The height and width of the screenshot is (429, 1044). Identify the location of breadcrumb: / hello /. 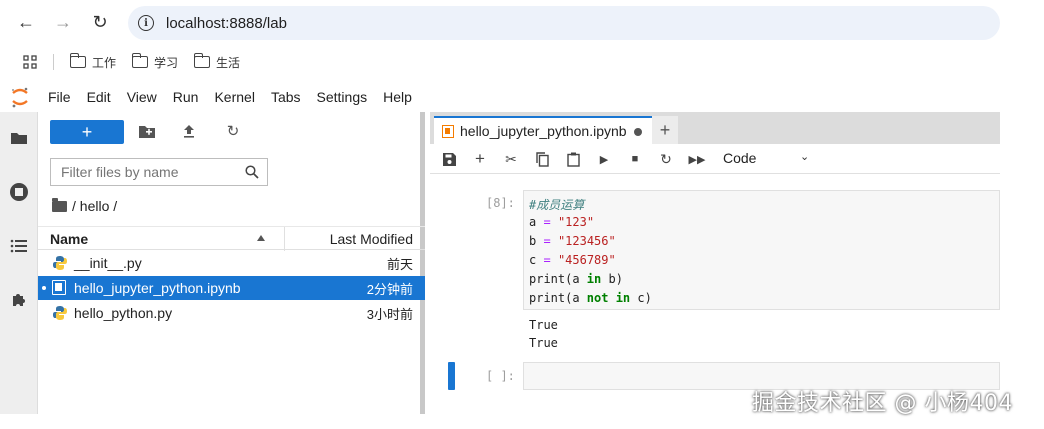
(84, 205).